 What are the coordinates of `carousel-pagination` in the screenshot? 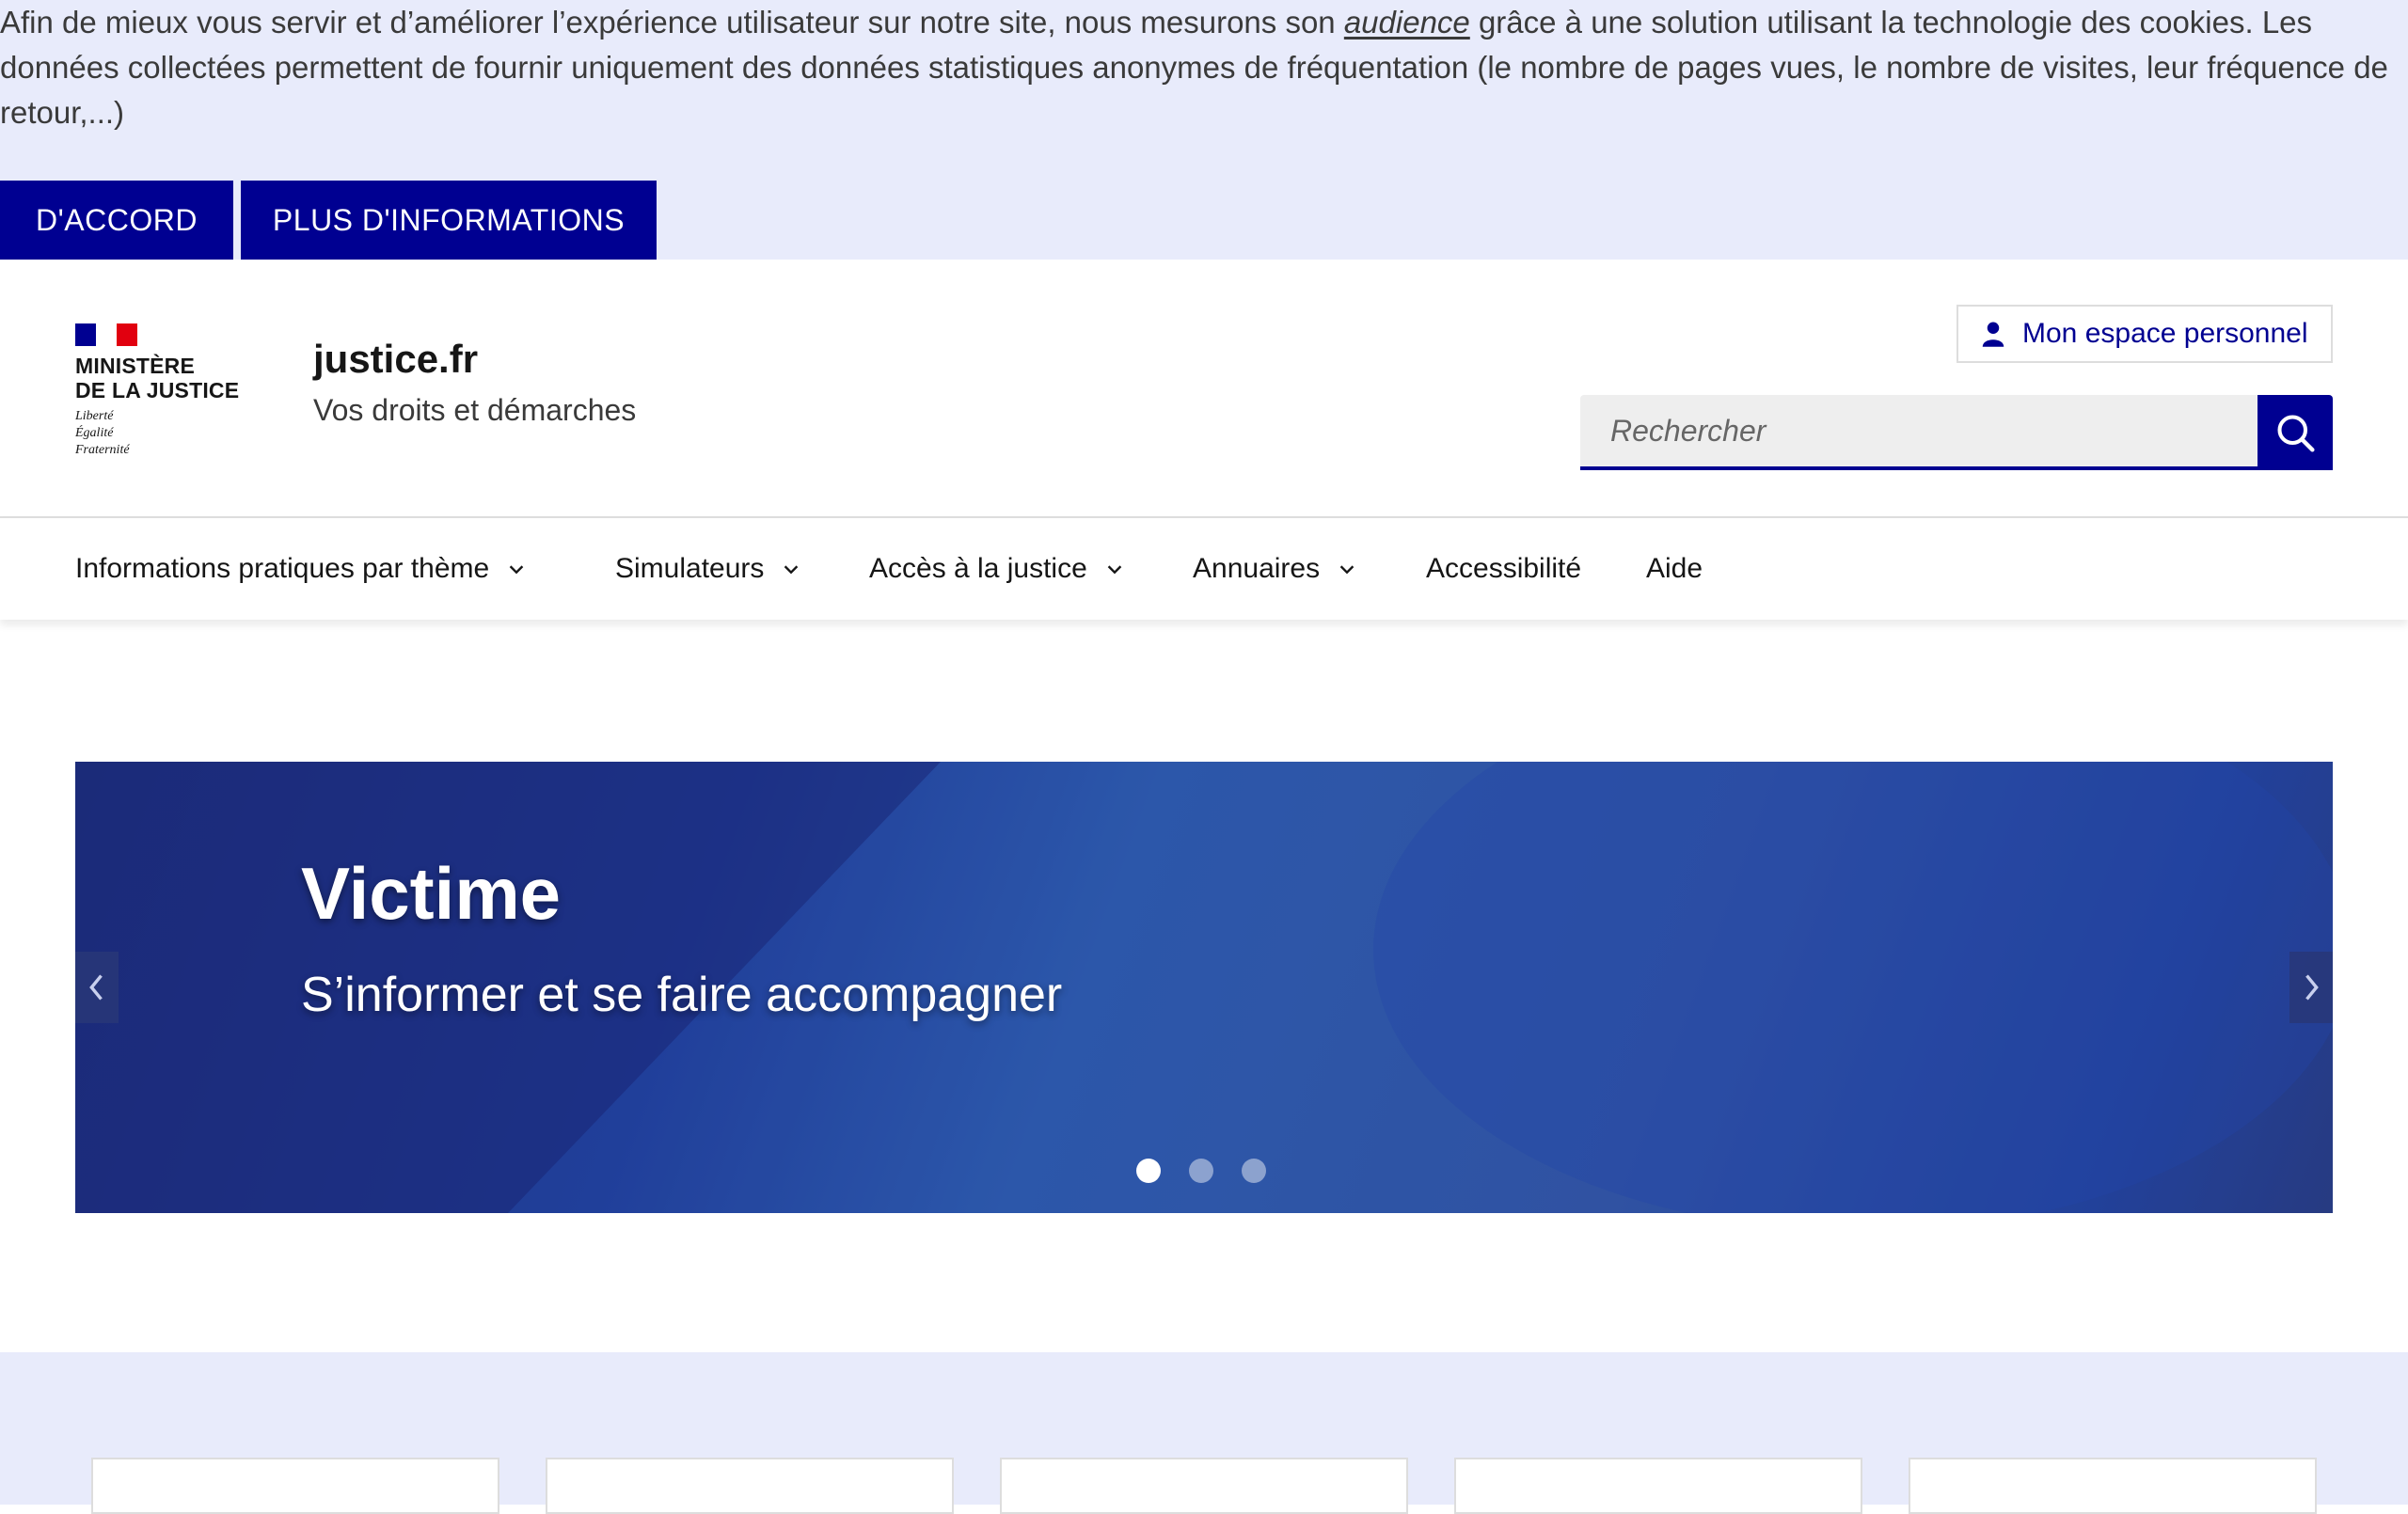 It's located at (1201, 1171).